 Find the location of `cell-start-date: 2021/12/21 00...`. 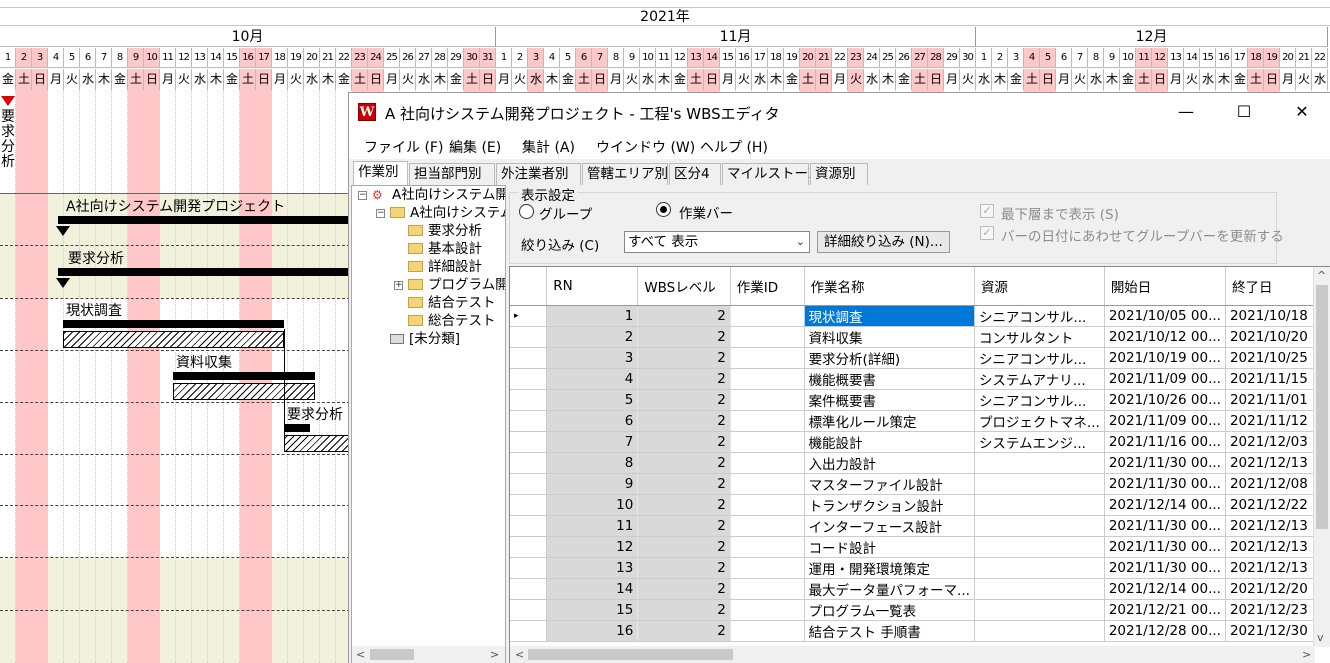

cell-start-date: 2021/12/21 00... is located at coordinates (1165, 610).